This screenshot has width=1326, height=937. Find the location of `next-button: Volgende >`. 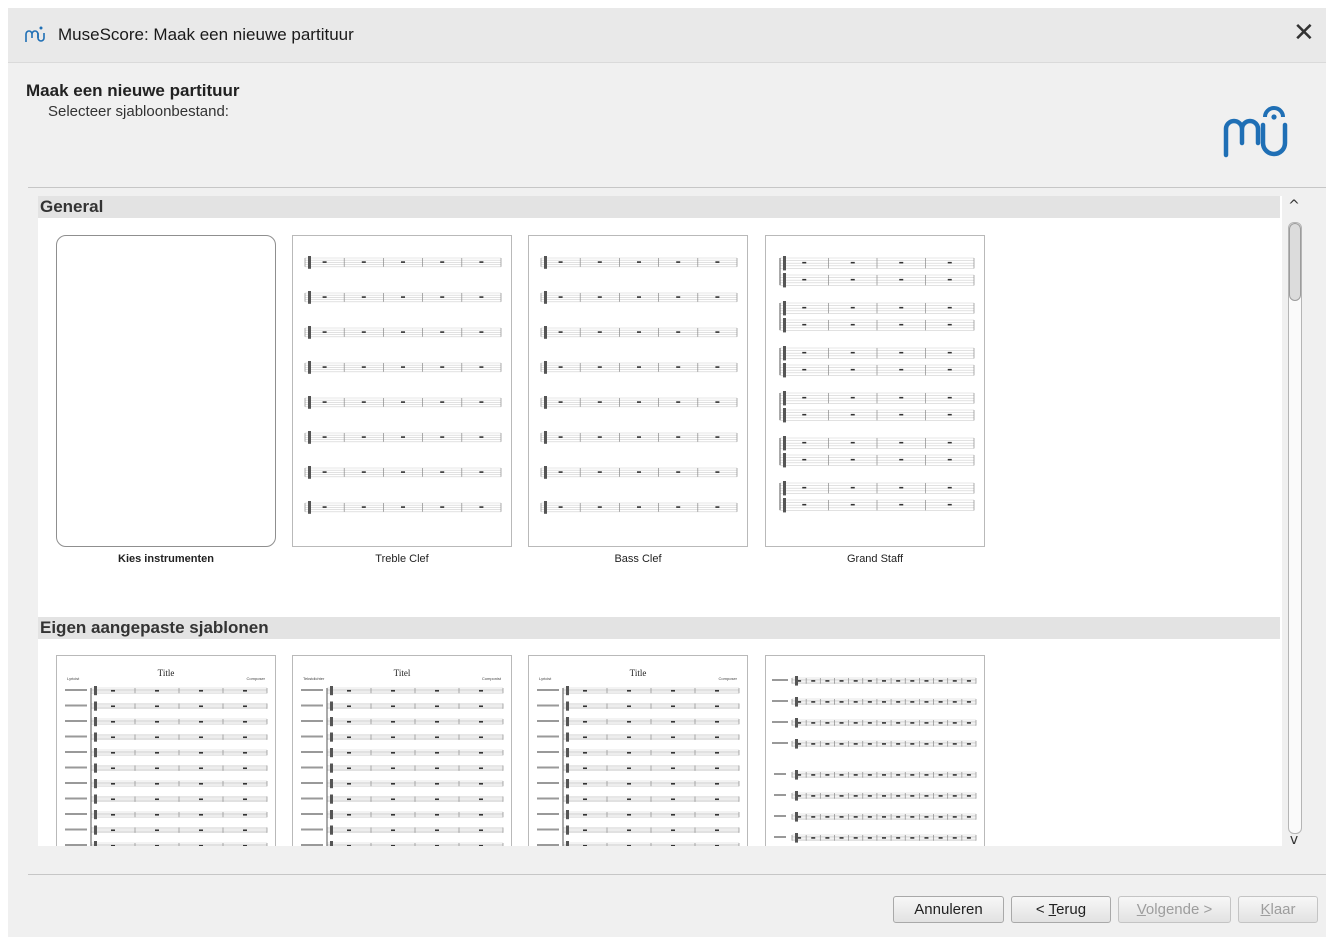

next-button: Volgende > is located at coordinates (1174, 909).